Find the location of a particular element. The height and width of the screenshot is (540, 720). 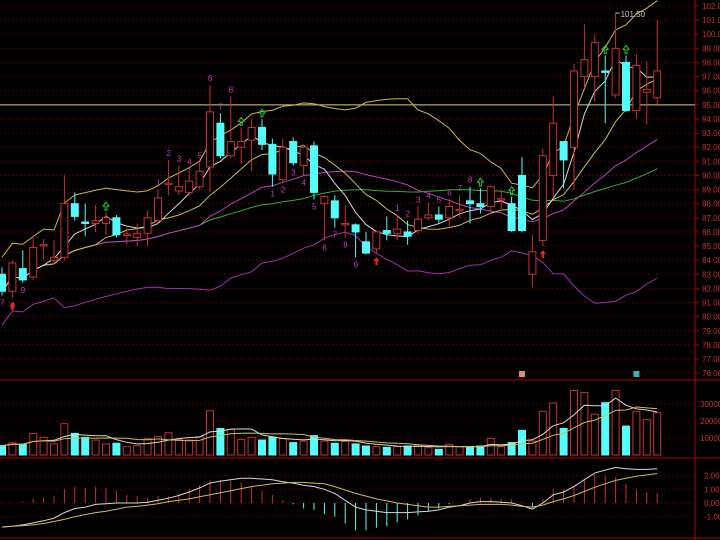

price-tick-label: 96.00 is located at coordinates (711, 91).